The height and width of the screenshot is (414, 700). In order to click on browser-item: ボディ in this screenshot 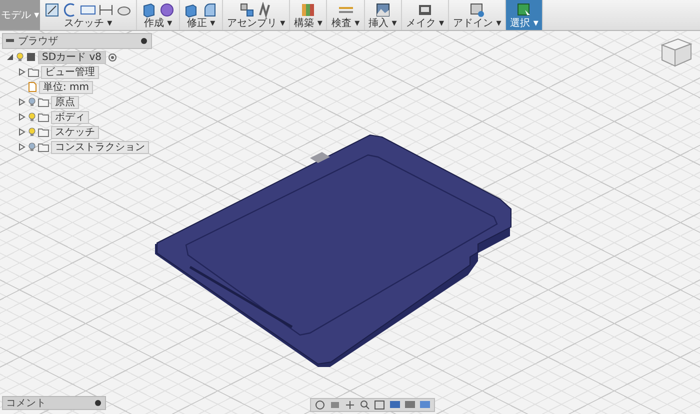, I will do `click(70, 117)`.